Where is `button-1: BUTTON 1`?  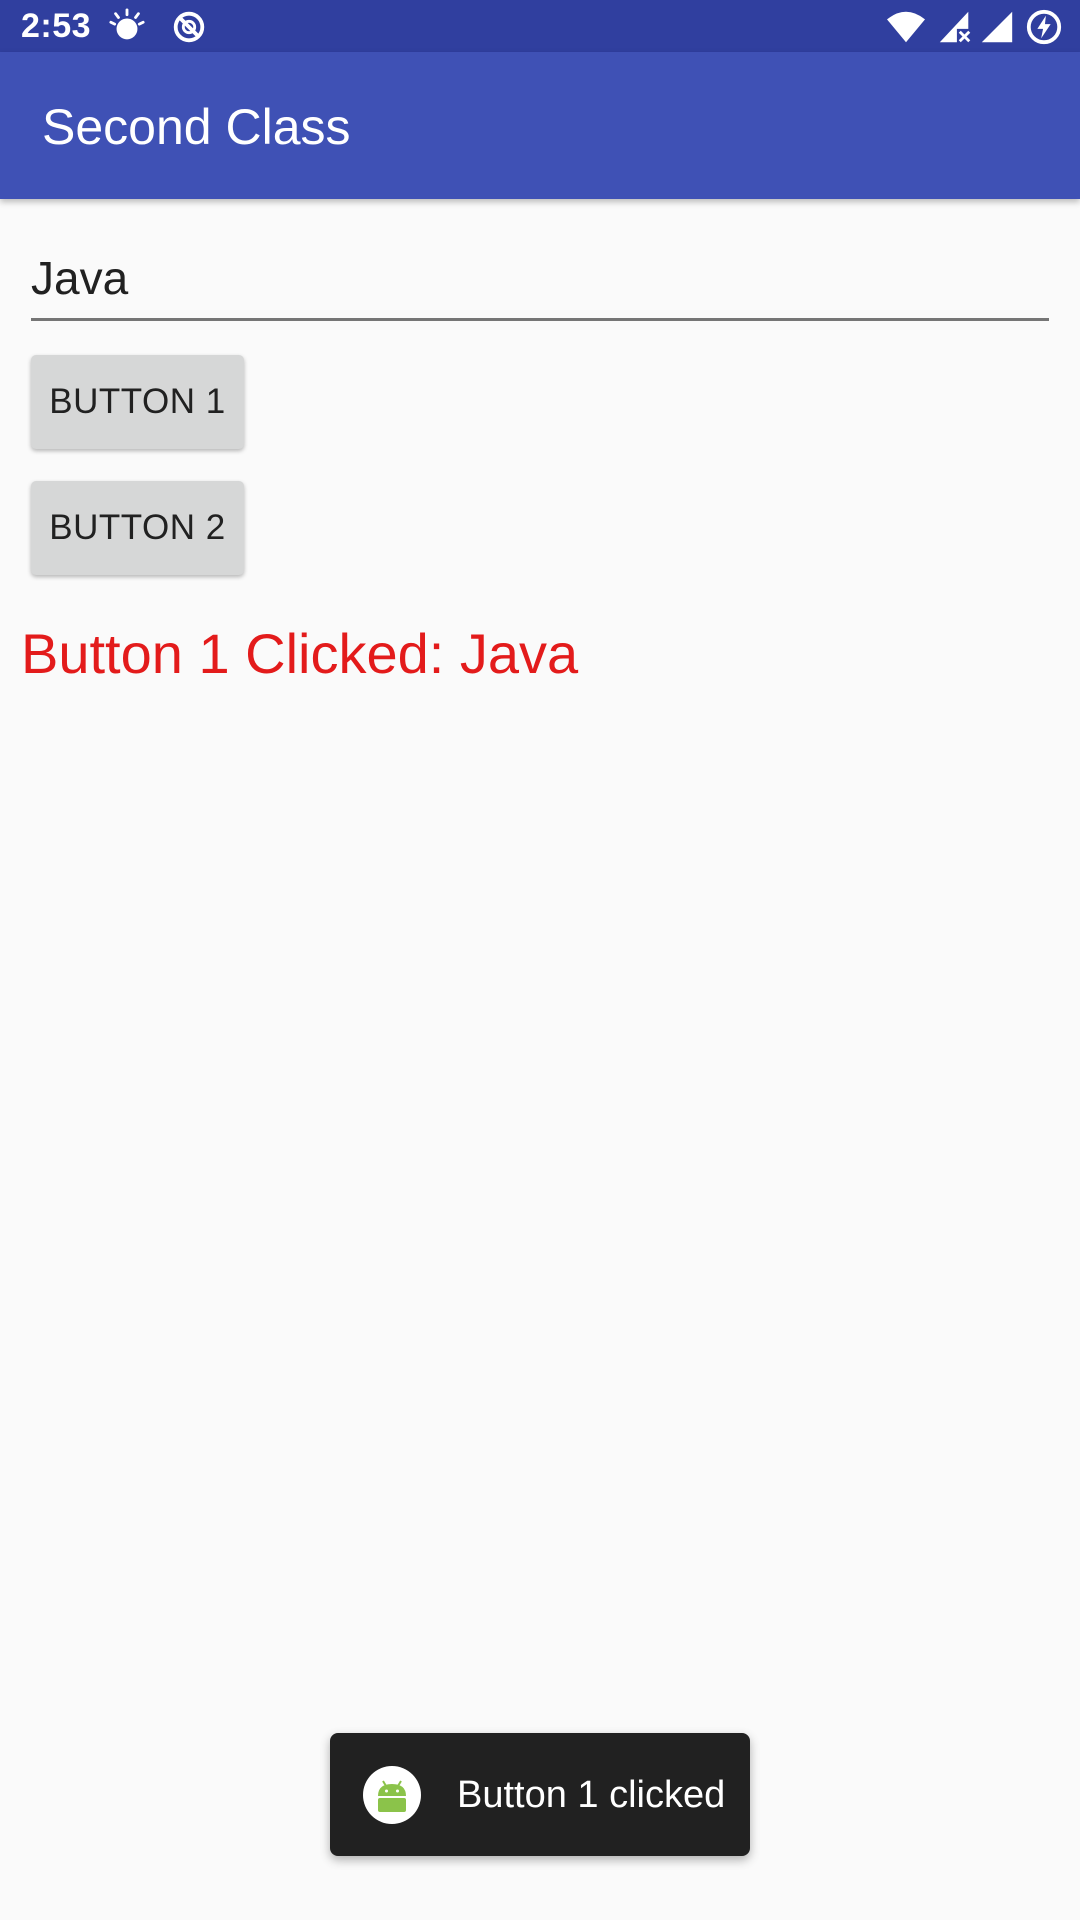 button-1: BUTTON 1 is located at coordinates (137, 402).